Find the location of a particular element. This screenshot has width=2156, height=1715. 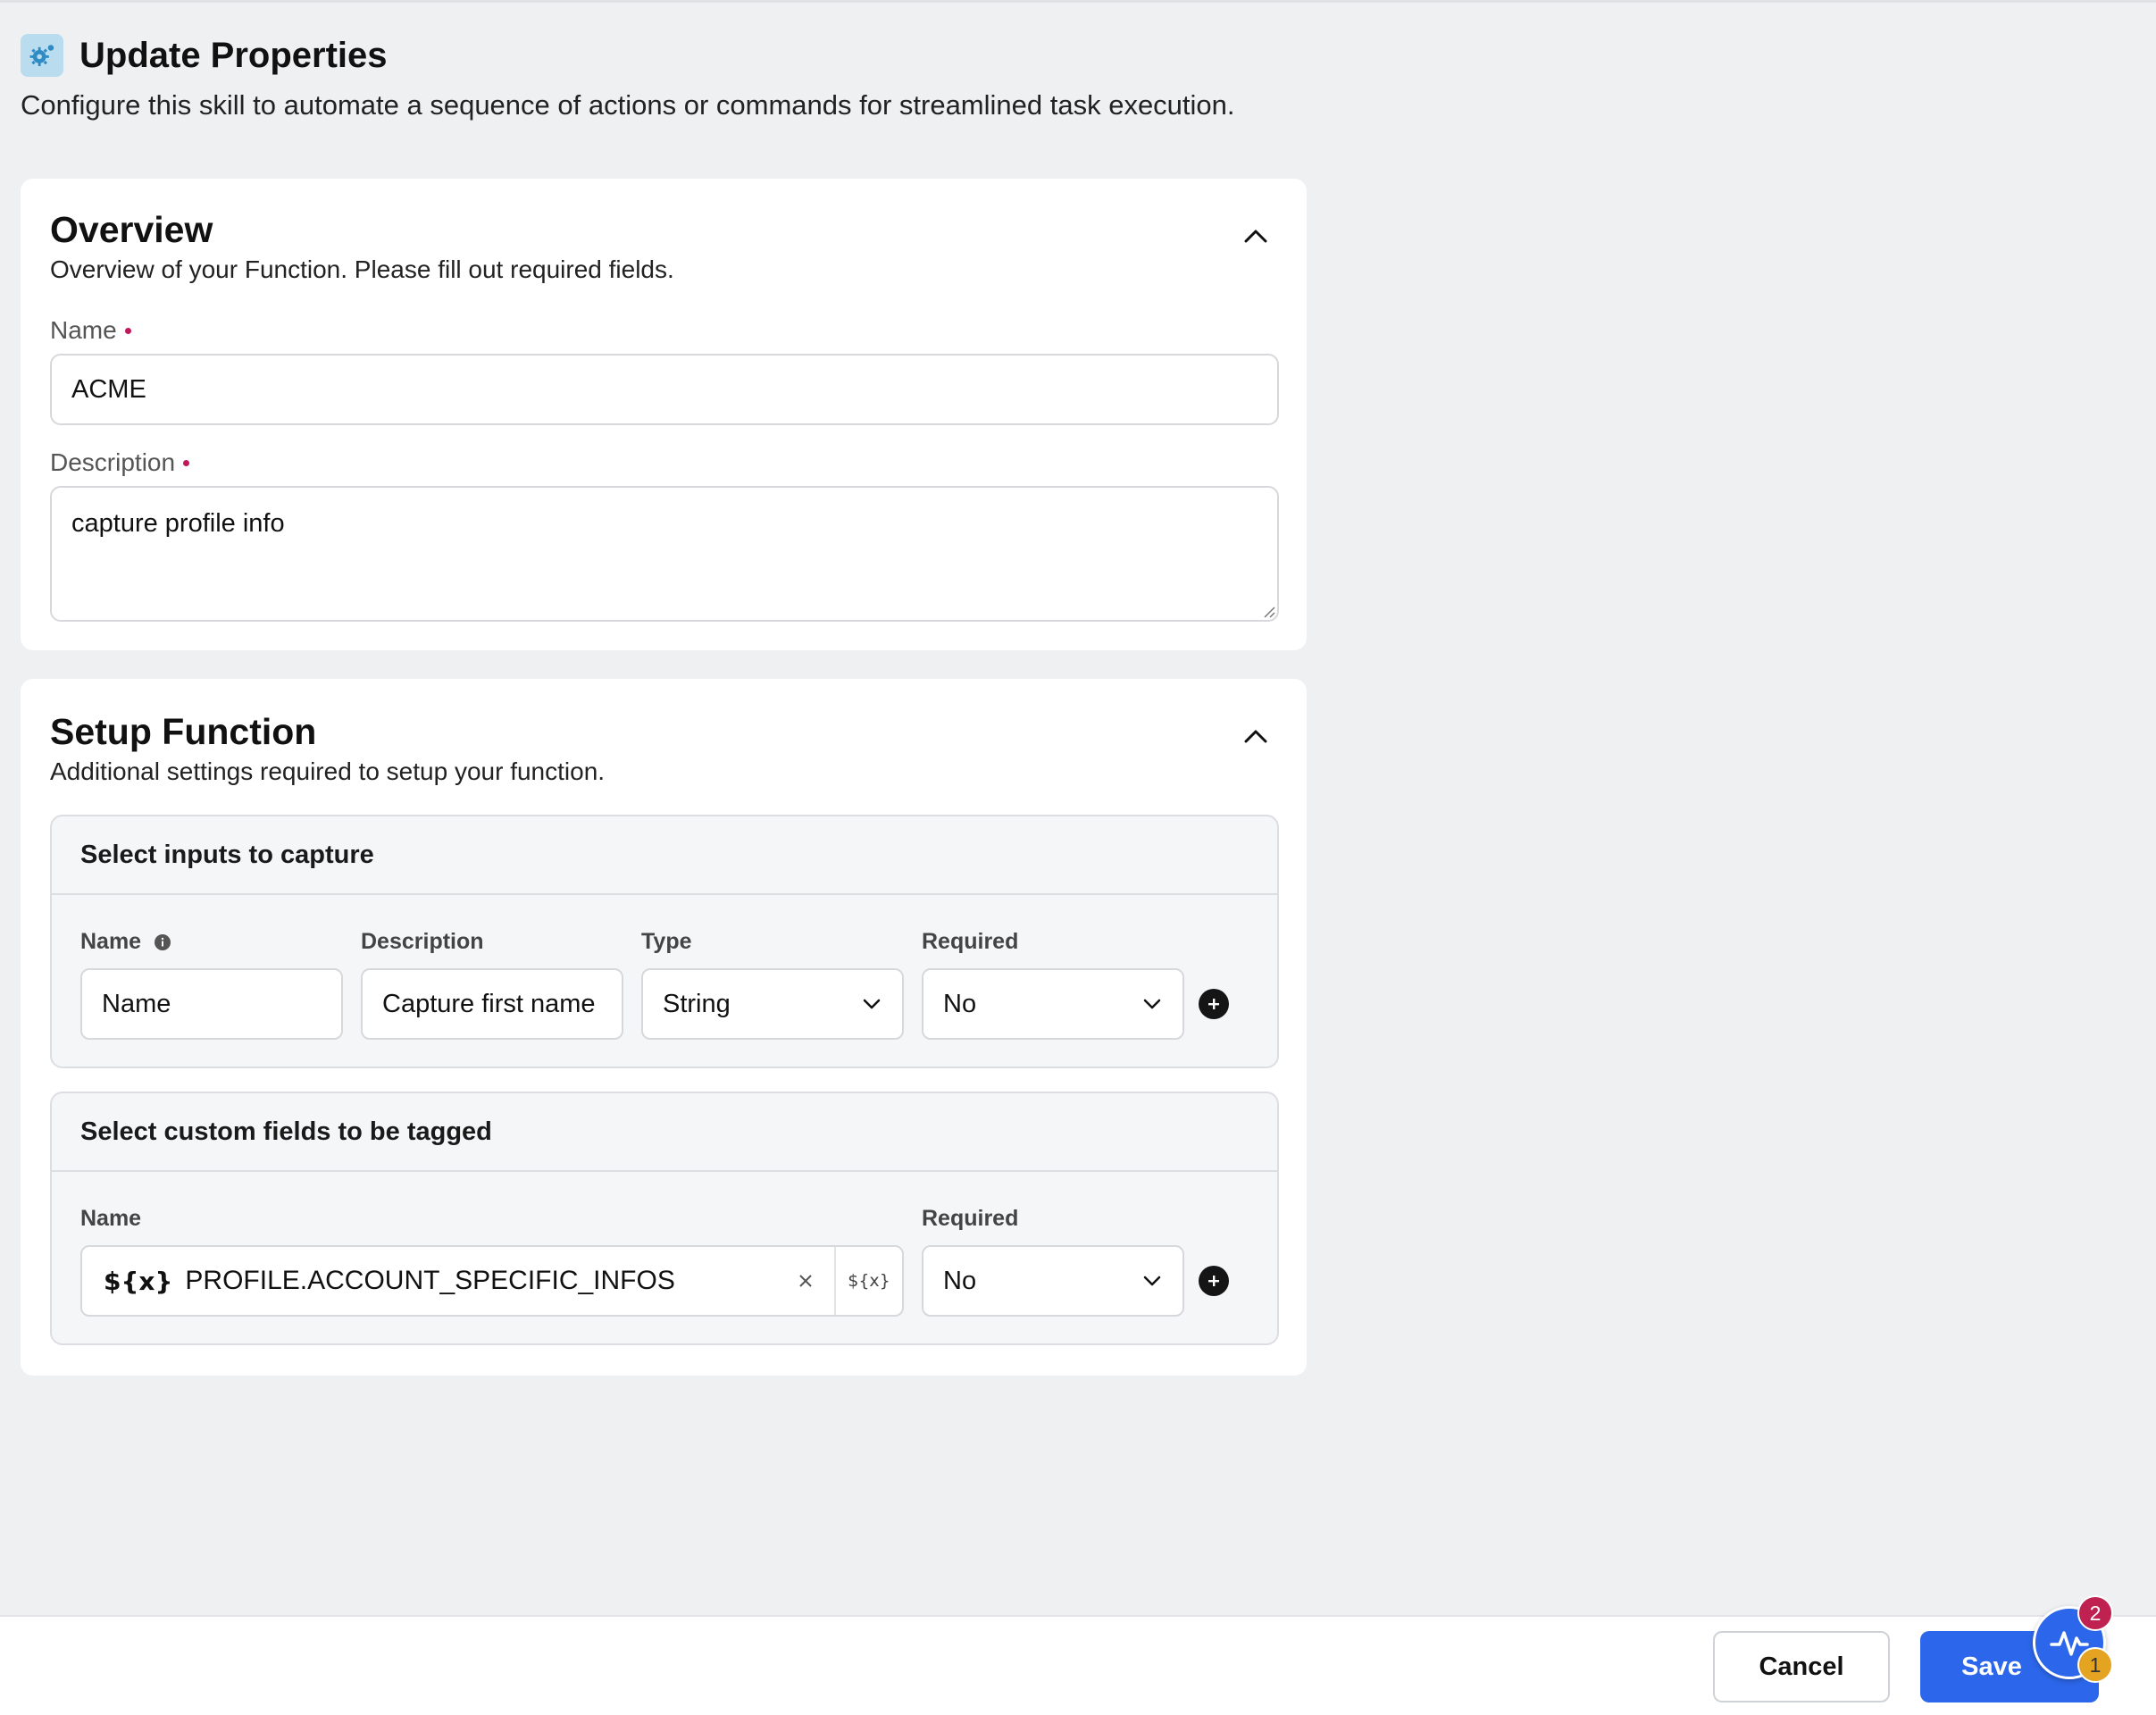

input-required-select: No is located at coordinates (1053, 1004).